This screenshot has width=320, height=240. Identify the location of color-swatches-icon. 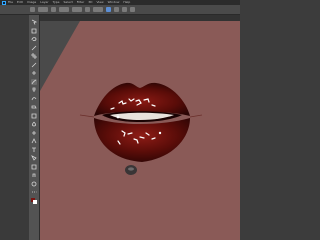
(34, 200).